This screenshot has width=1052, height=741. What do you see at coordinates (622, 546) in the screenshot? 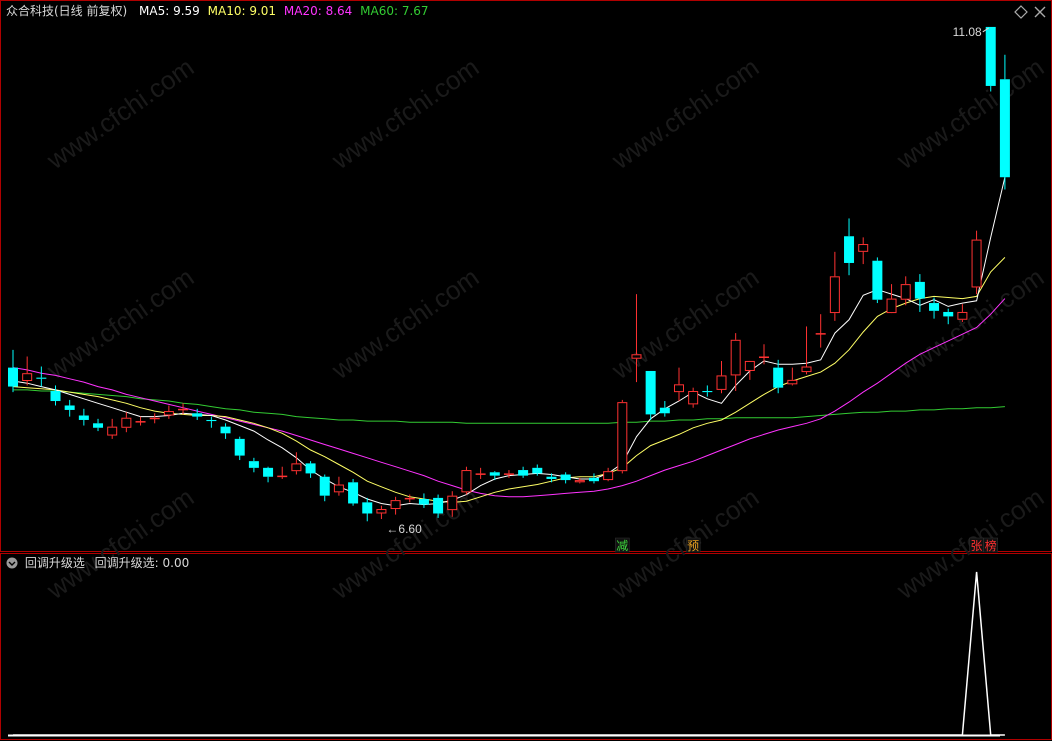
I see `signal-label: 减` at bounding box center [622, 546].